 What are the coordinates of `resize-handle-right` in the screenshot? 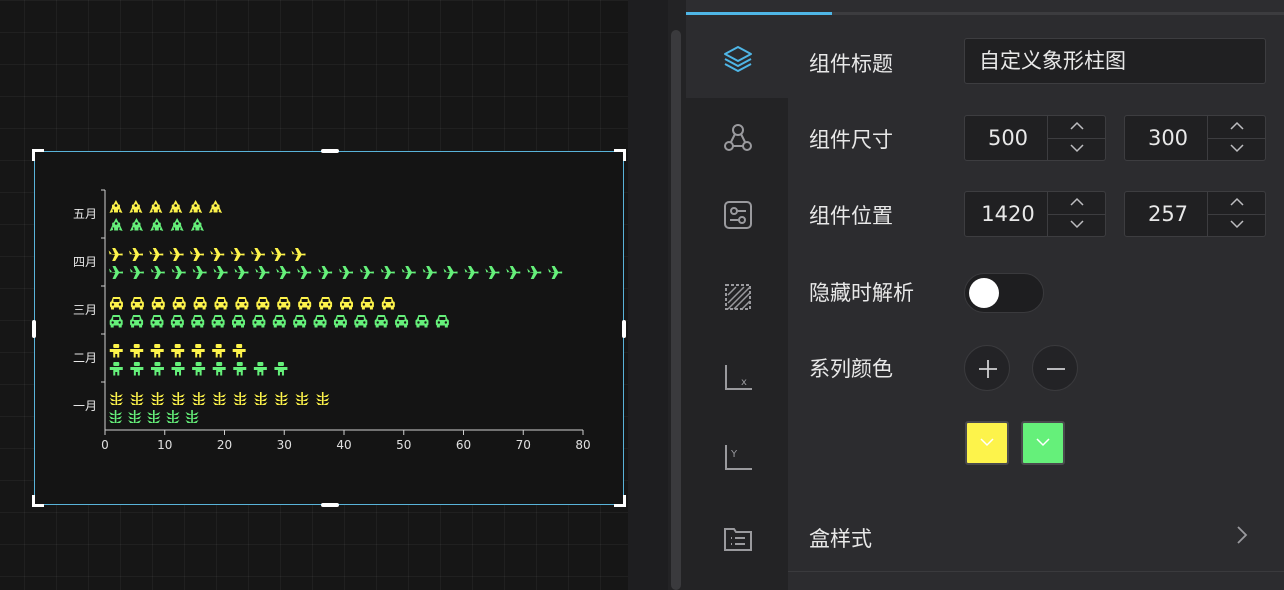 It's located at (624, 329).